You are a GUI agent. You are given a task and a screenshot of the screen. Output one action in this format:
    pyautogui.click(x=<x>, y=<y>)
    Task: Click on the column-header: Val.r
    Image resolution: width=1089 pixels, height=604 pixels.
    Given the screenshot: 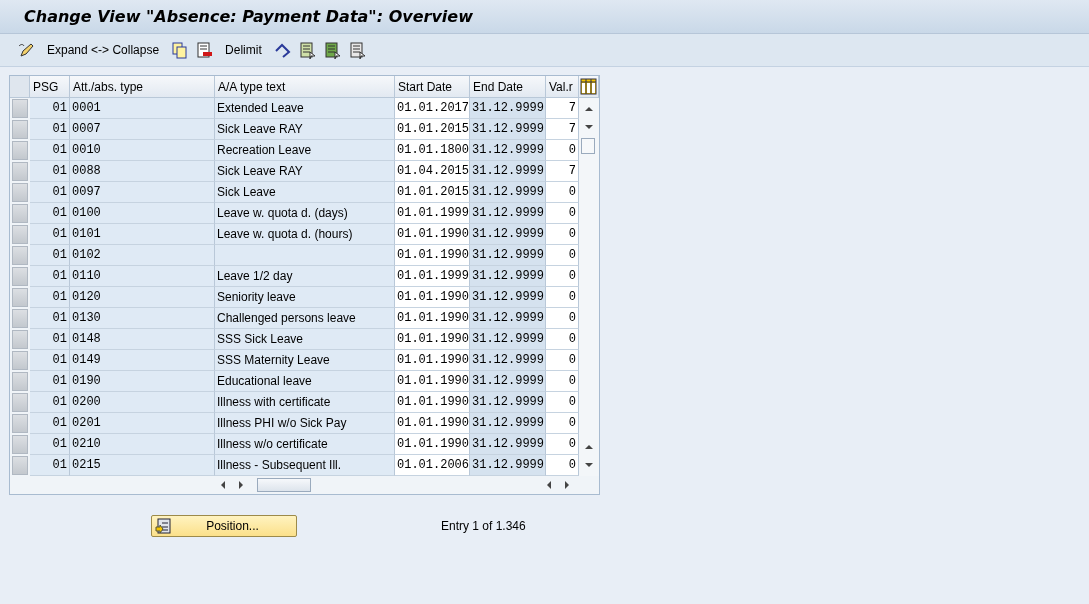 What is the action you would take?
    pyautogui.click(x=562, y=87)
    